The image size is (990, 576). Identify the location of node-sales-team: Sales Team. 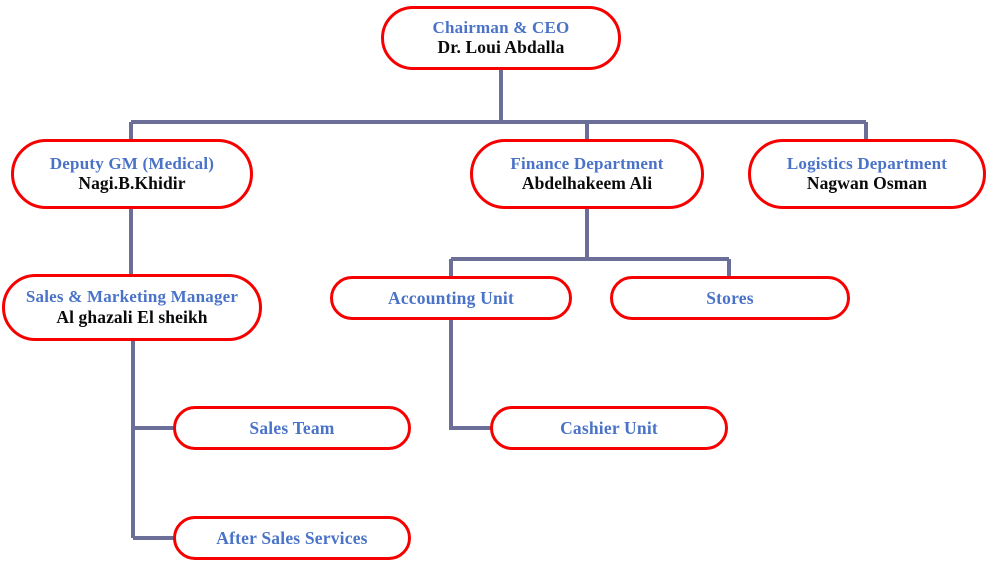
(292, 428).